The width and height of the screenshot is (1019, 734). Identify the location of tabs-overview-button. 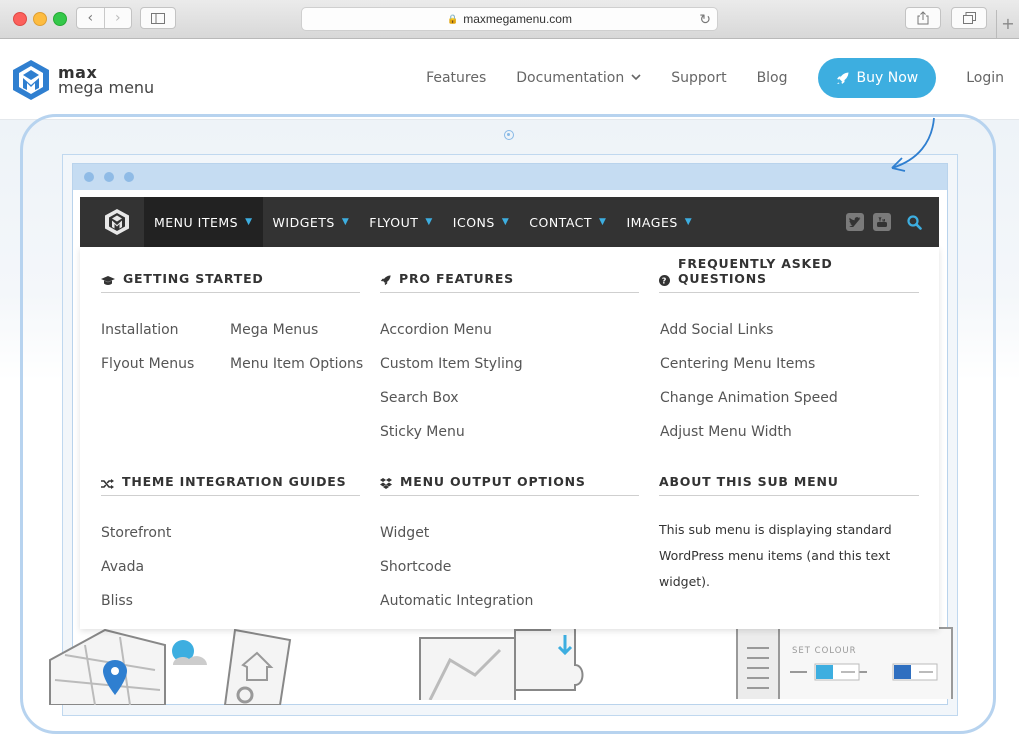
(969, 18).